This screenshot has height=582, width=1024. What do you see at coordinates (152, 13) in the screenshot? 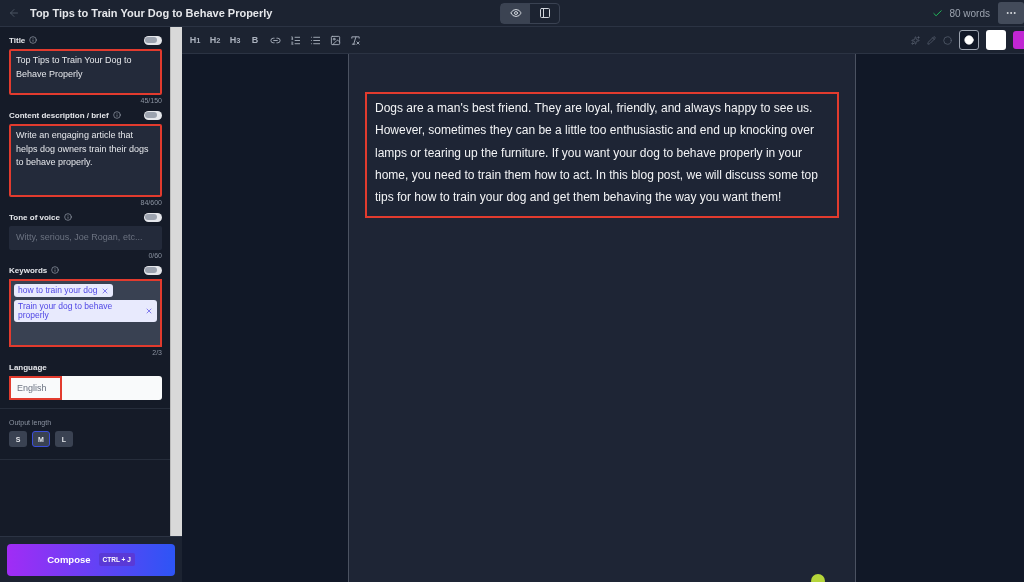
I see `document-title: Top Tips to Train Your Dog to Behave Properly` at bounding box center [152, 13].